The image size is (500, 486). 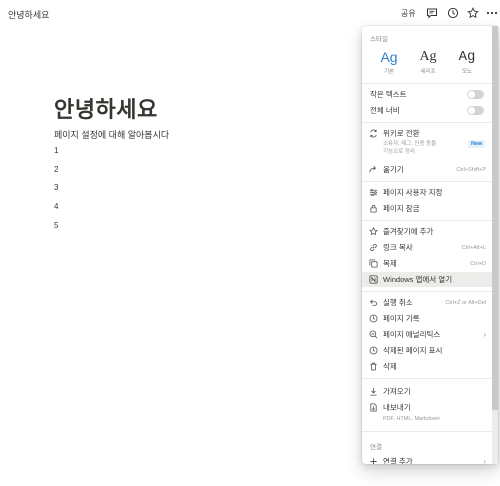 I want to click on wiki-description-line: 소유자, 태그, 인증 등을, so click(x=410, y=144).